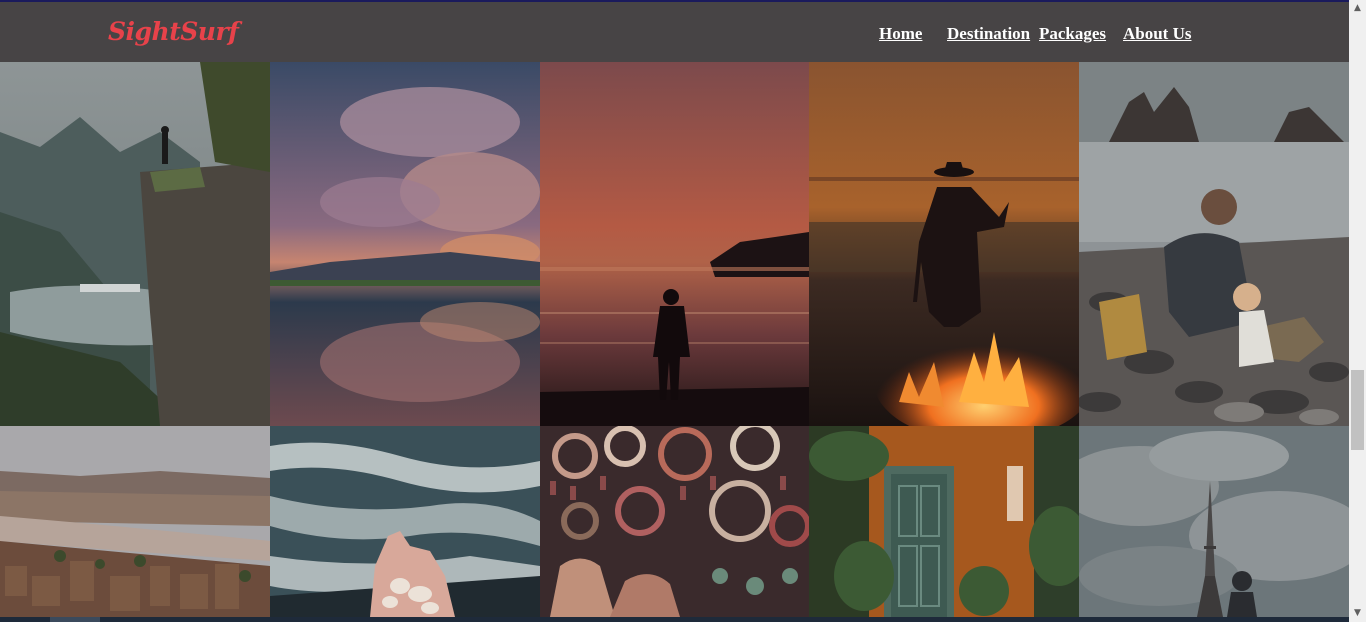 This screenshot has width=1366, height=622. I want to click on photo-campfire-dancer, so click(944, 244).